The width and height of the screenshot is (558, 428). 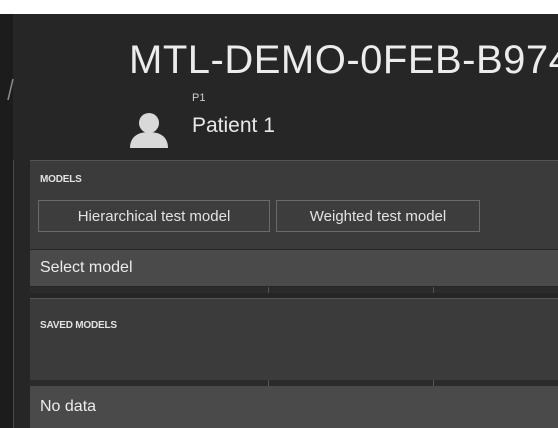 What do you see at coordinates (149, 130) in the screenshot?
I see `user-icon` at bounding box center [149, 130].